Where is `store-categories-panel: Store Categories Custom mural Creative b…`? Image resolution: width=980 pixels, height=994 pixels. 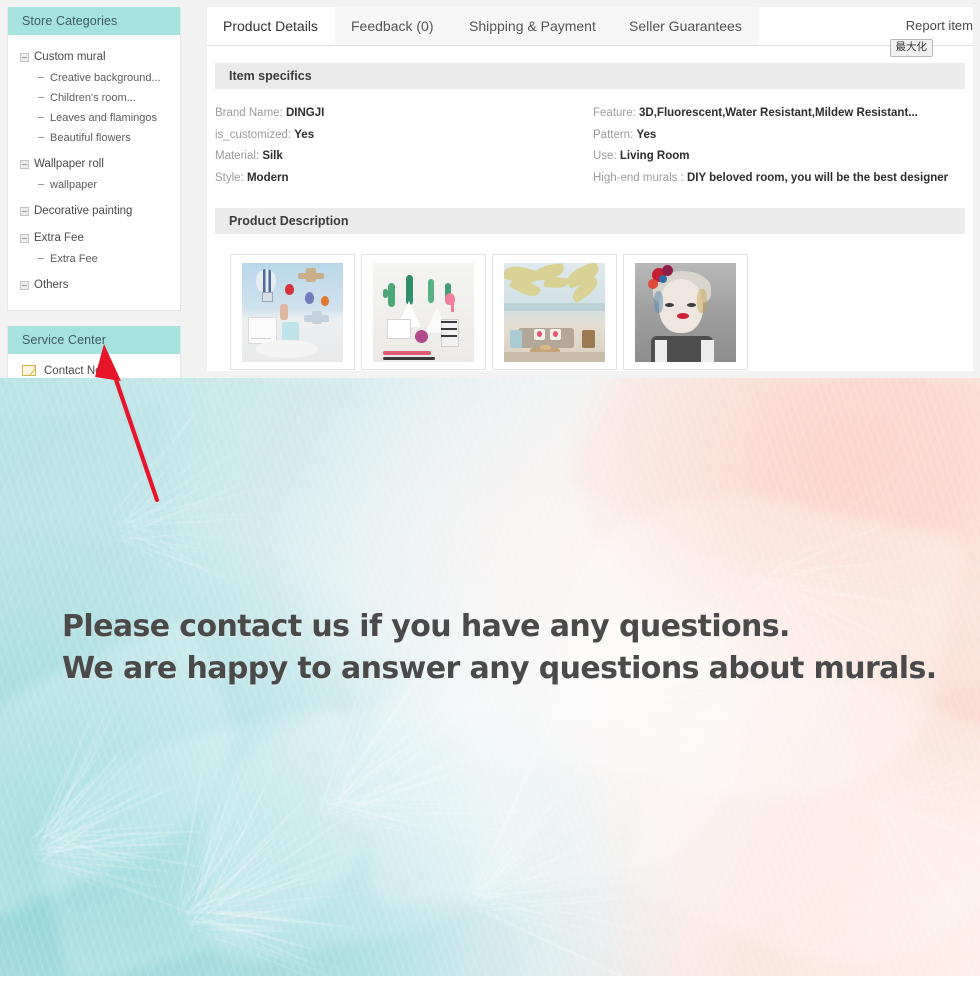
store-categories-panel: Store Categories Custom mural Creative b… is located at coordinates (94, 159).